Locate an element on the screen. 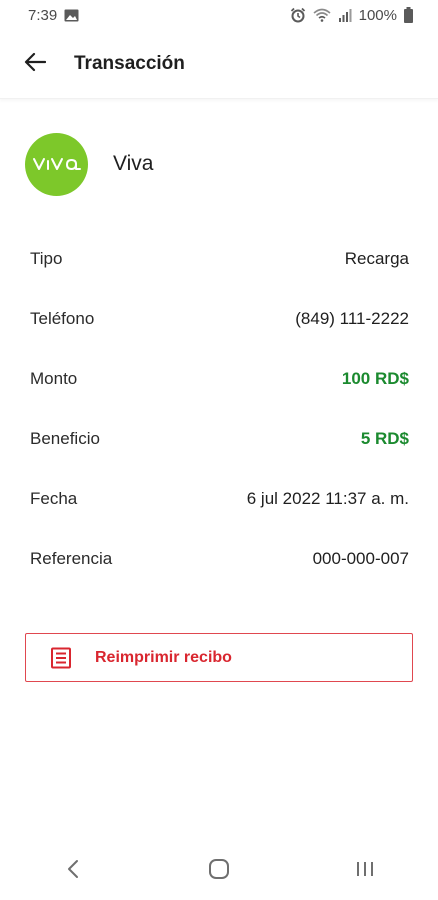 This screenshot has width=438, height=900. nav-back-button is located at coordinates (73, 871).